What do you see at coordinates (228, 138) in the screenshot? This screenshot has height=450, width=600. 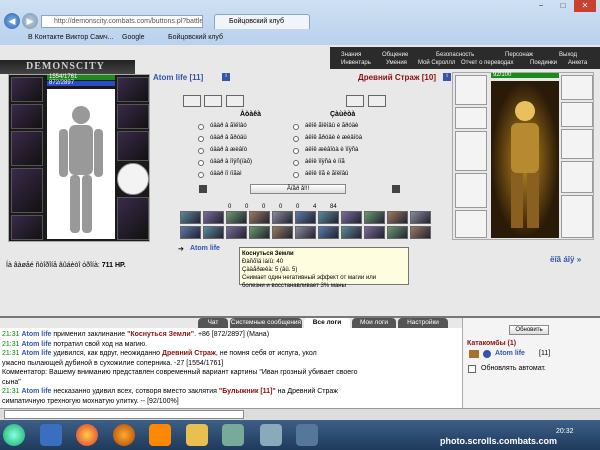 I see `attack-option-chest: óäàð â ãðóäü` at bounding box center [228, 138].